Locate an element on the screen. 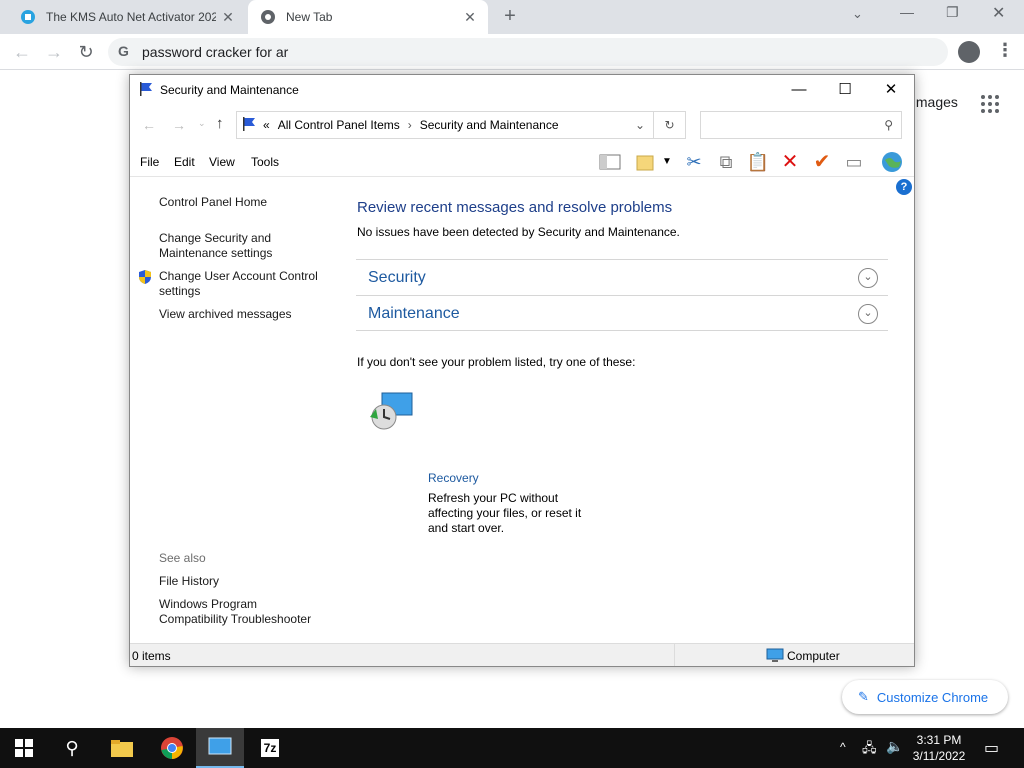 This screenshot has width=1024, height=768. omnibox-input is located at coordinates (532, 52).